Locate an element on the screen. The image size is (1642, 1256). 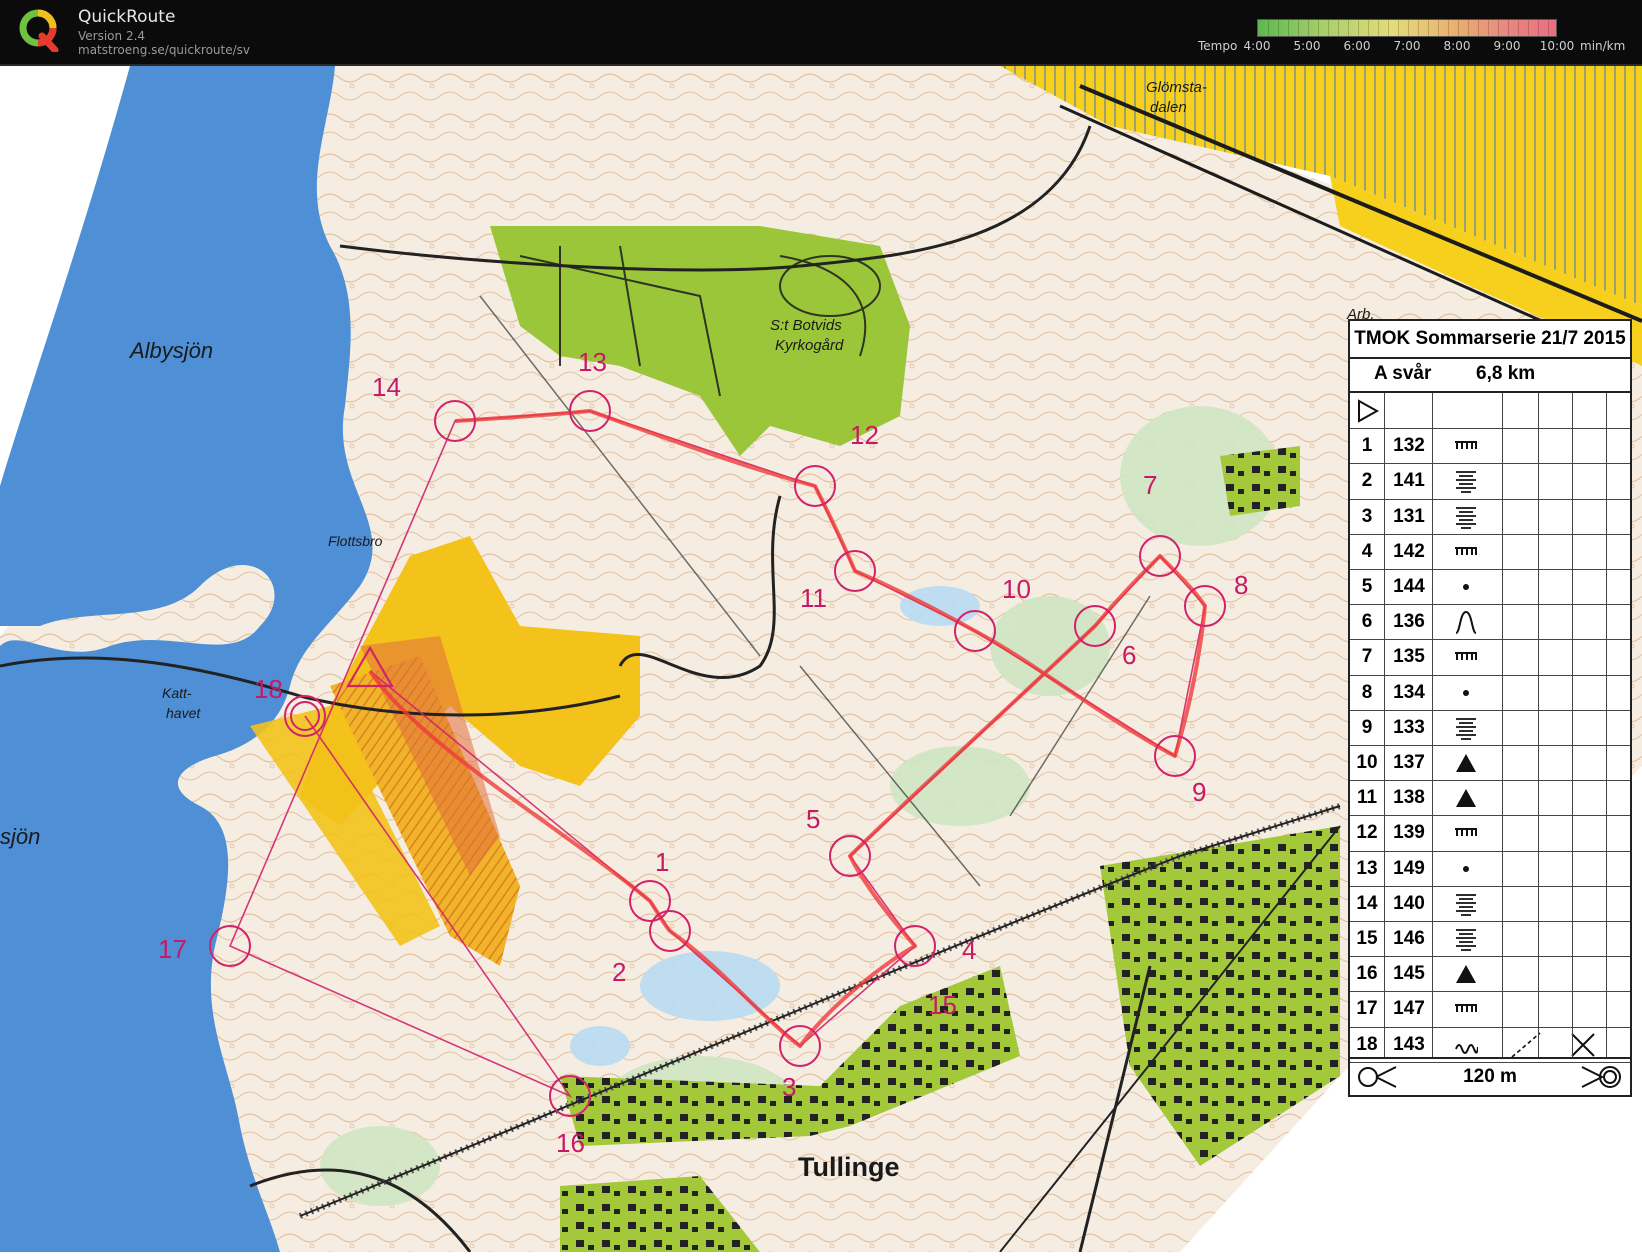
control-label: 11 is located at coordinates (813, 598).